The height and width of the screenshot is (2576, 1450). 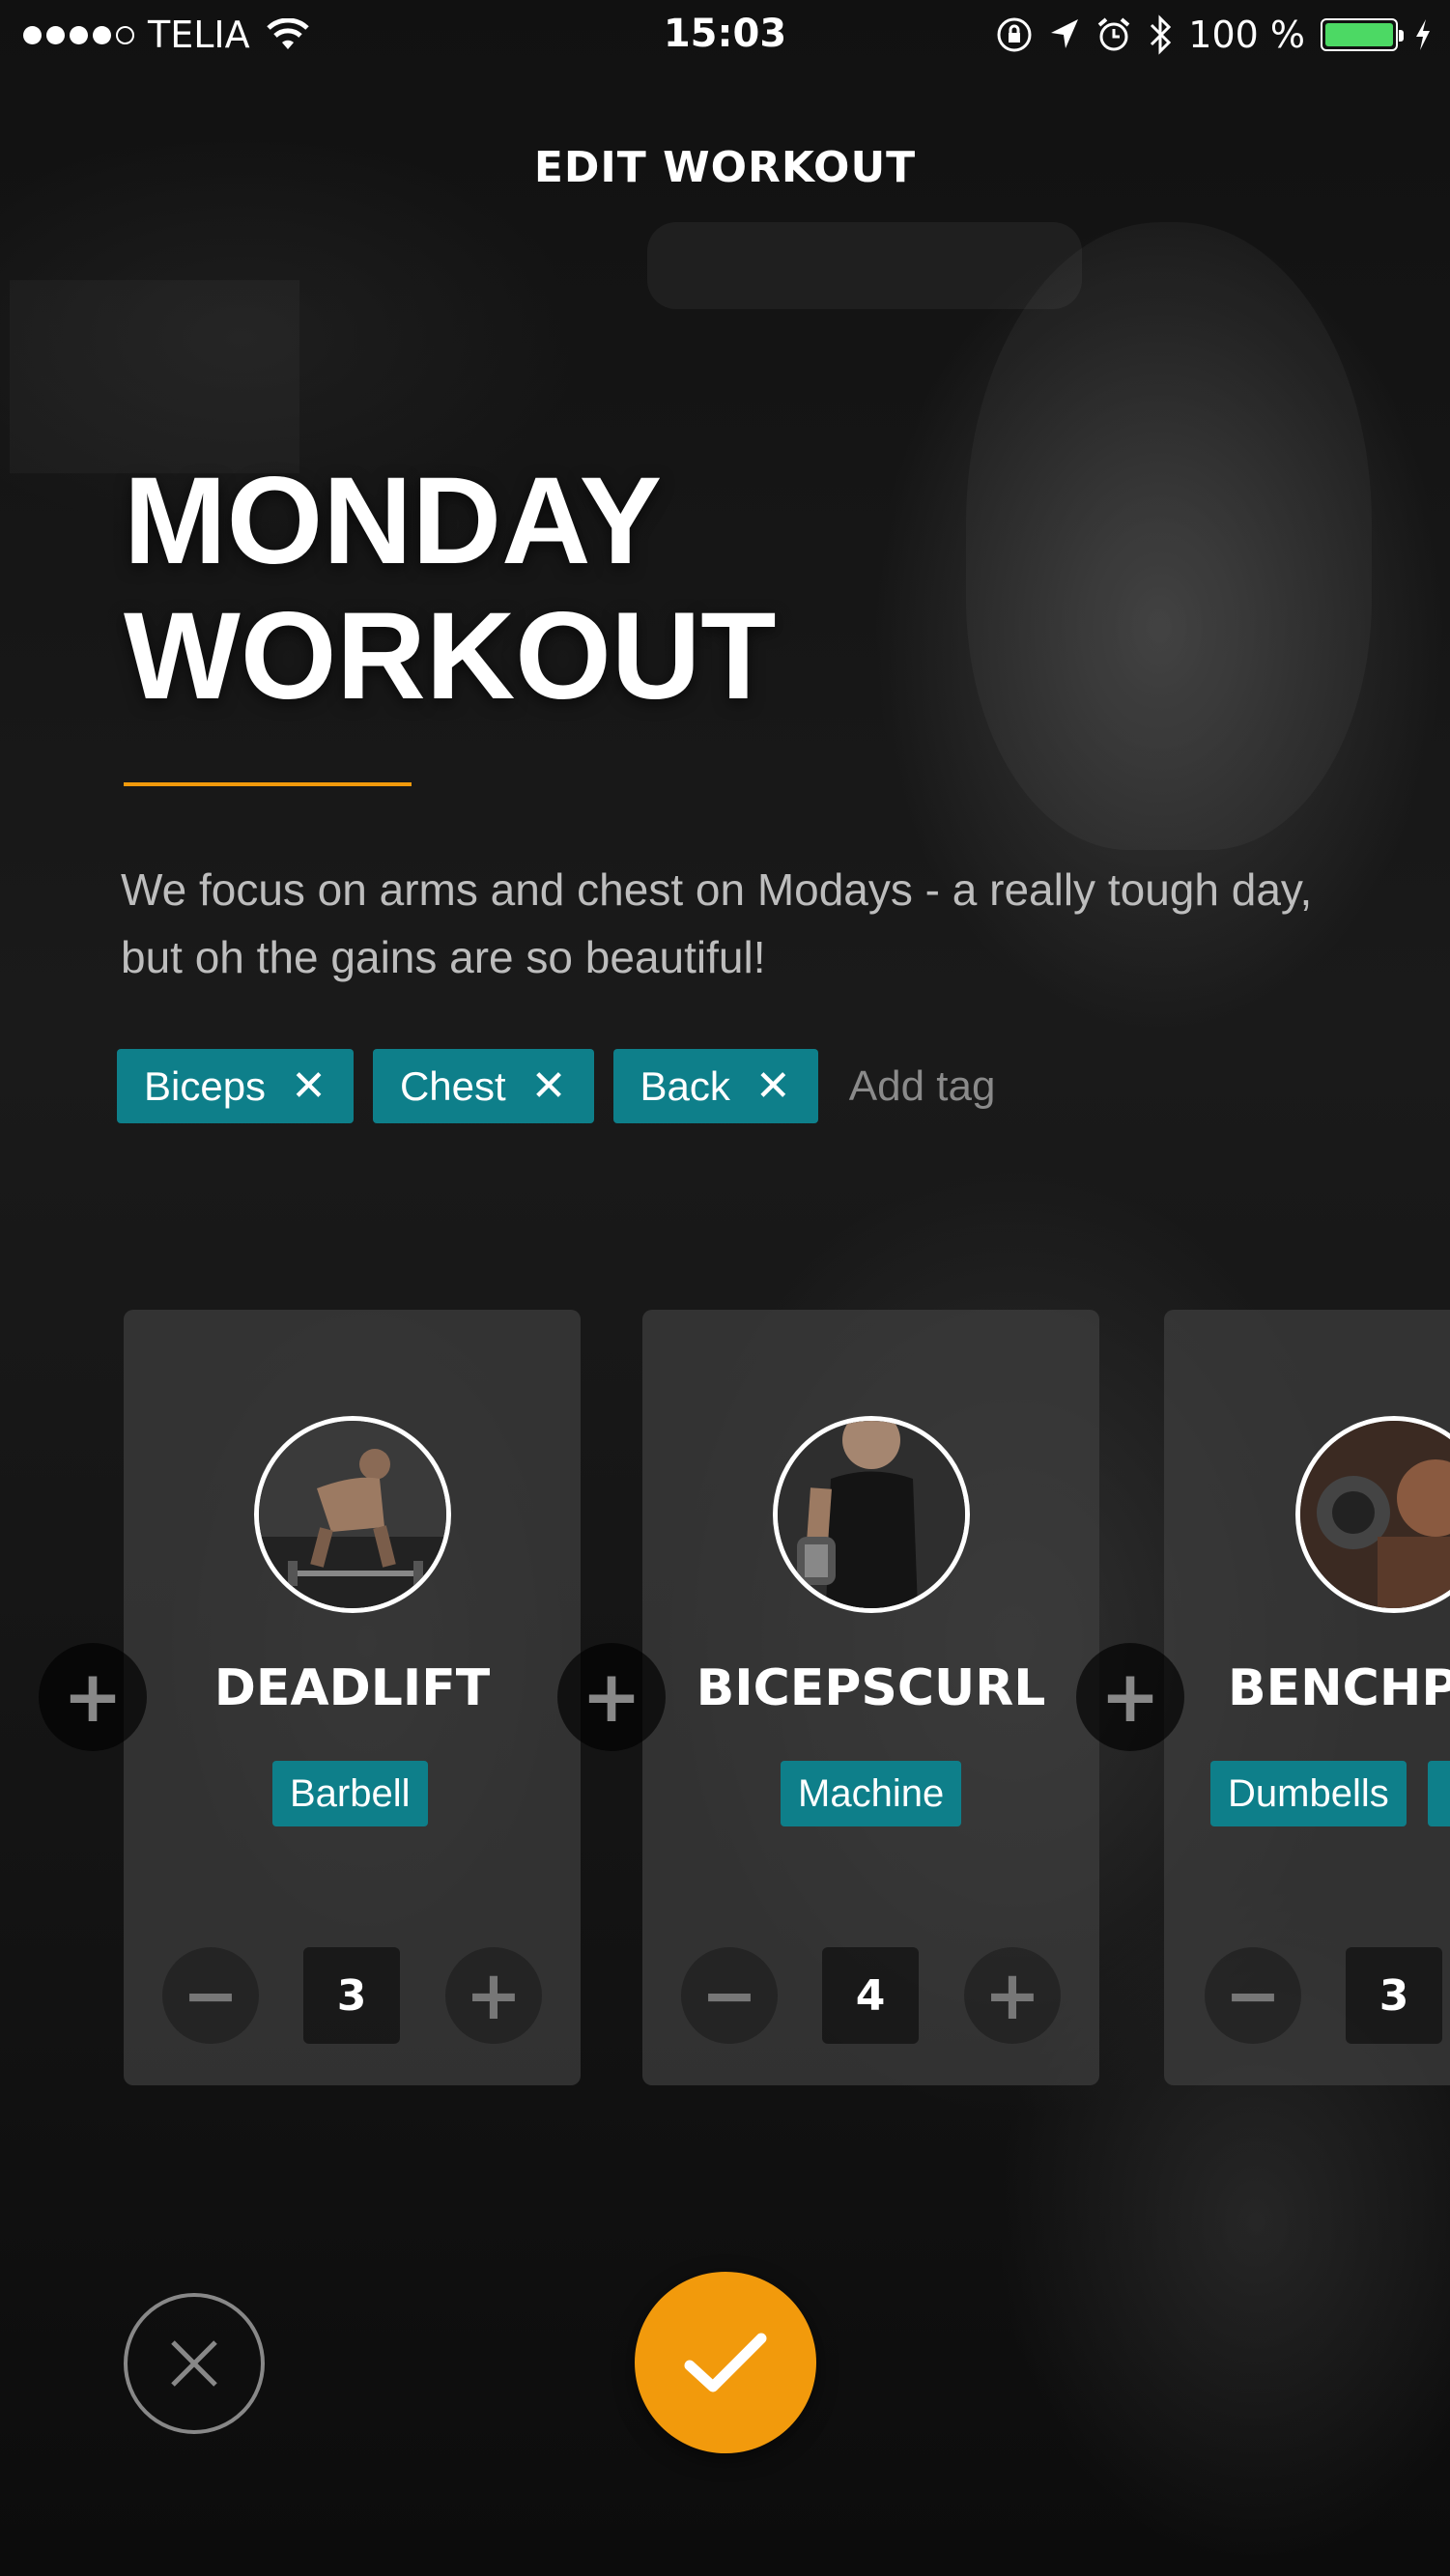 I want to click on rotation-lock-icon, so click(x=1015, y=34).